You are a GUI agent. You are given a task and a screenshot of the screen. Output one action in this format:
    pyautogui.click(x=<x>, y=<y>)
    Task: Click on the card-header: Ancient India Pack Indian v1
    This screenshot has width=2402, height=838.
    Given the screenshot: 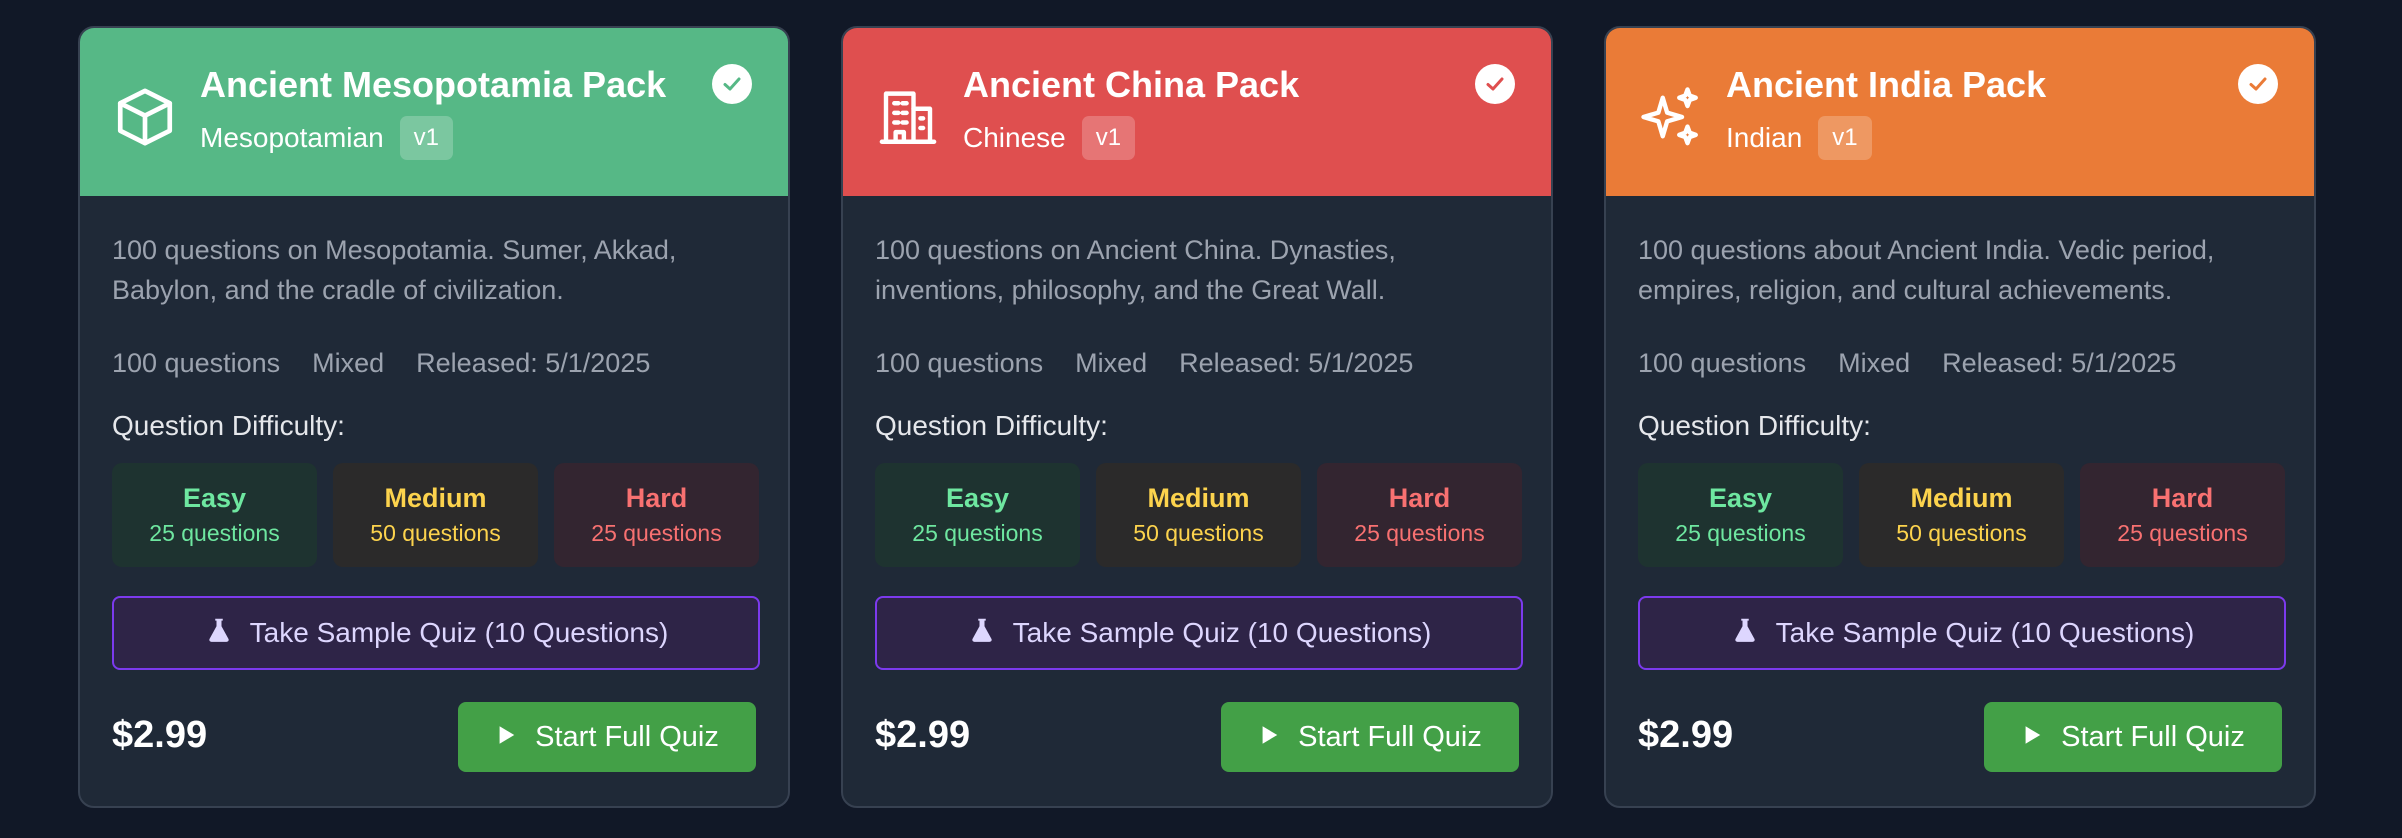 What is the action you would take?
    pyautogui.click(x=1960, y=112)
    